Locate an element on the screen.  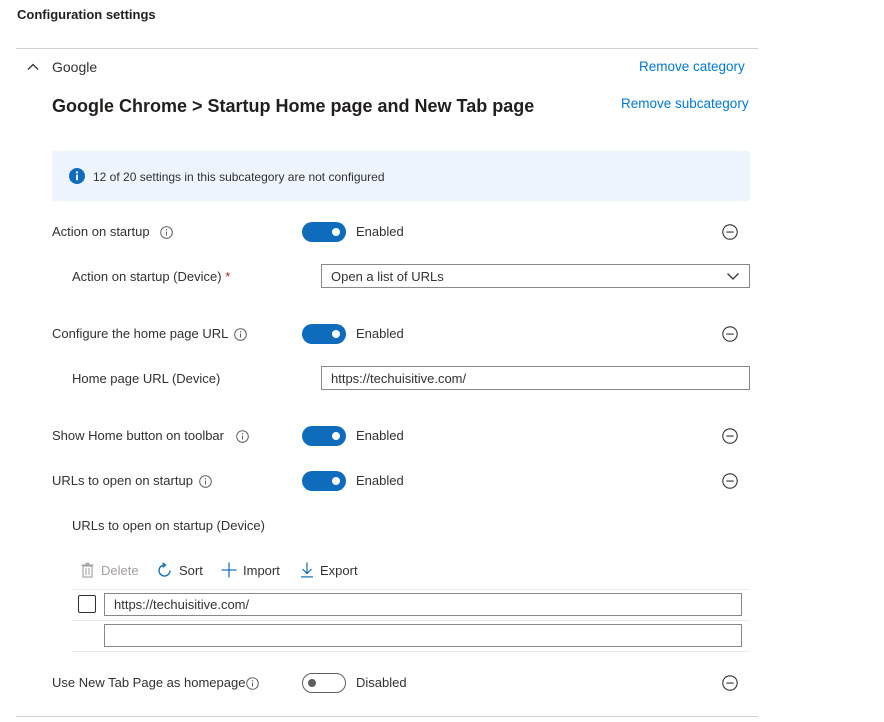
plus-icon is located at coordinates (229, 570).